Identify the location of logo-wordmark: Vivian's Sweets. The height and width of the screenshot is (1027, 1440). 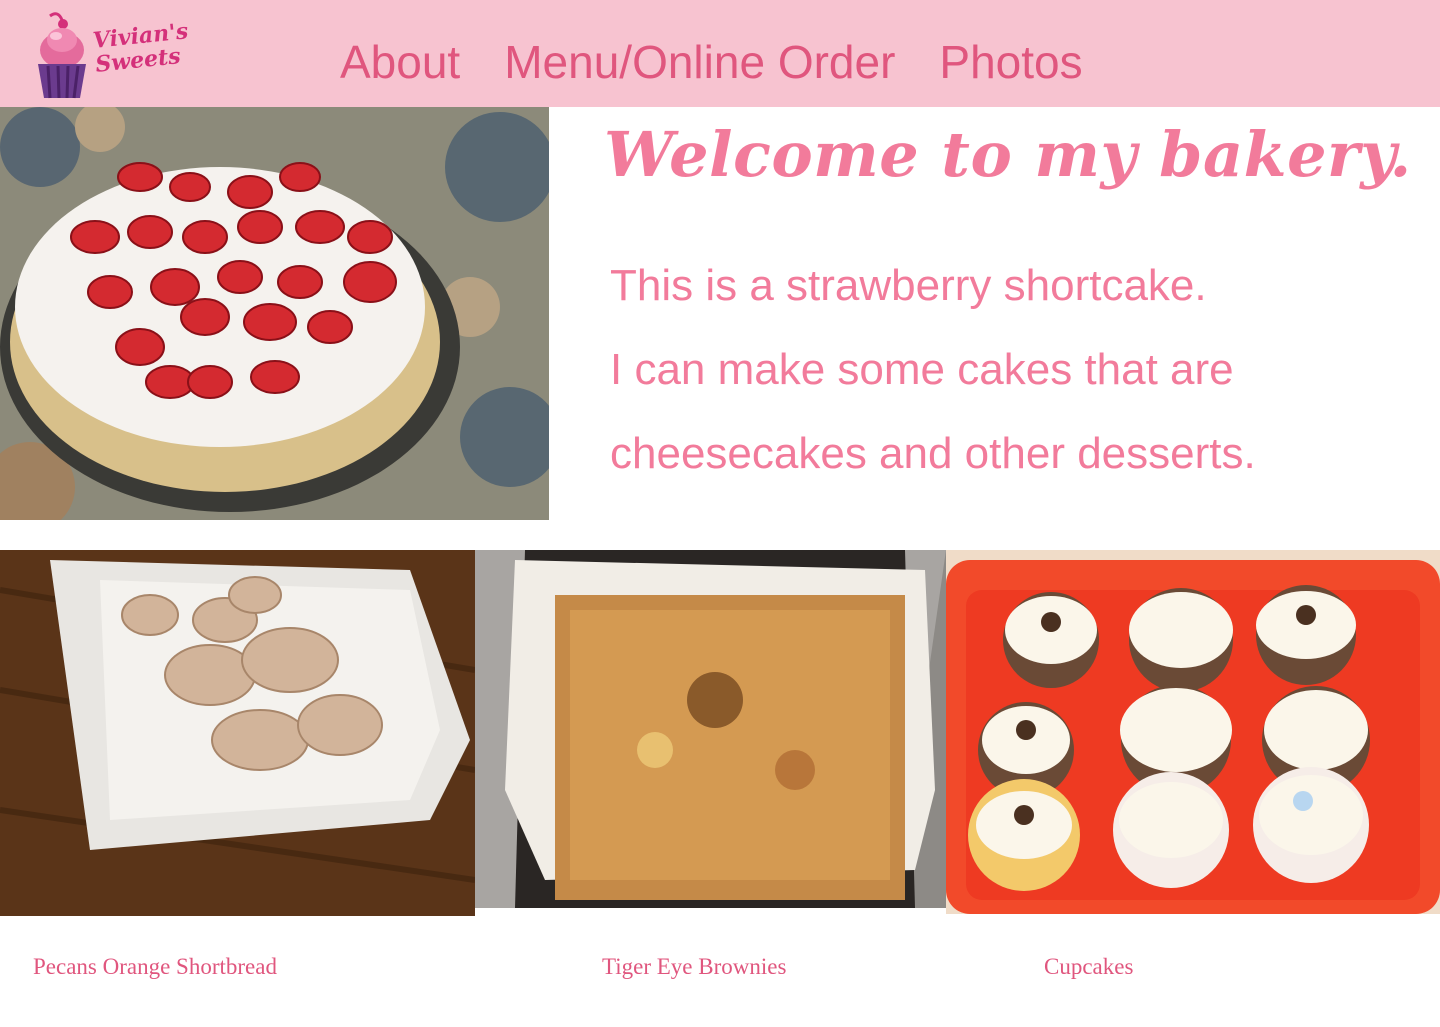
(142, 48).